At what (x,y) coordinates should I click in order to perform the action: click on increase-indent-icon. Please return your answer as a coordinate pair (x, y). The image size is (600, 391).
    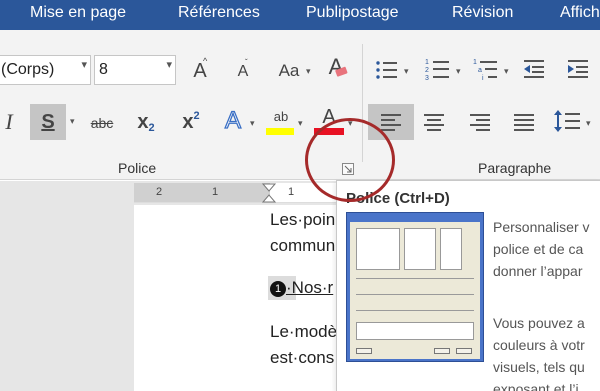
    Looking at the image, I should click on (578, 69).